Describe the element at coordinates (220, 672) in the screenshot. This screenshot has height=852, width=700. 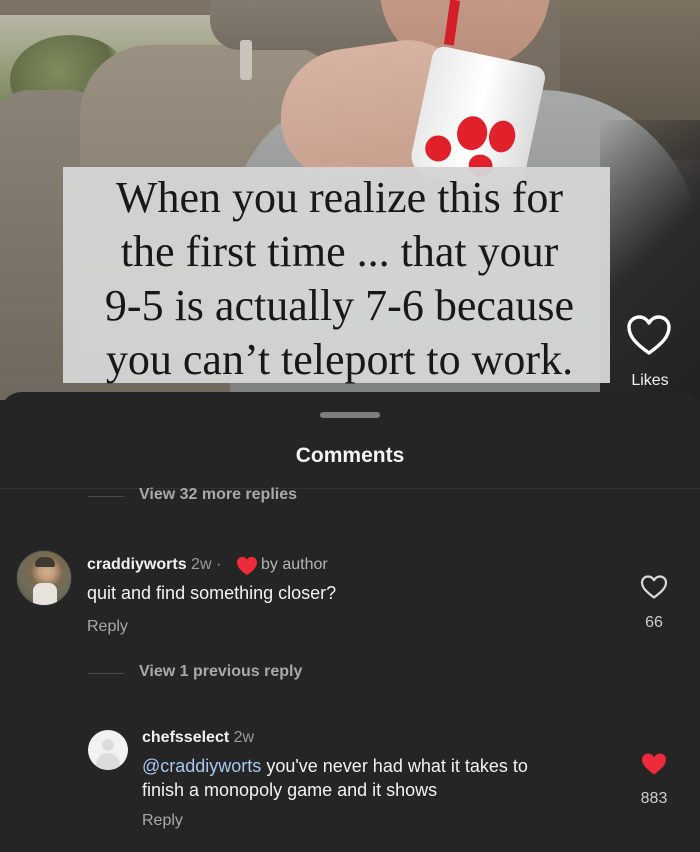
I see `view-previous-reply-button: View 1 previous reply` at that location.